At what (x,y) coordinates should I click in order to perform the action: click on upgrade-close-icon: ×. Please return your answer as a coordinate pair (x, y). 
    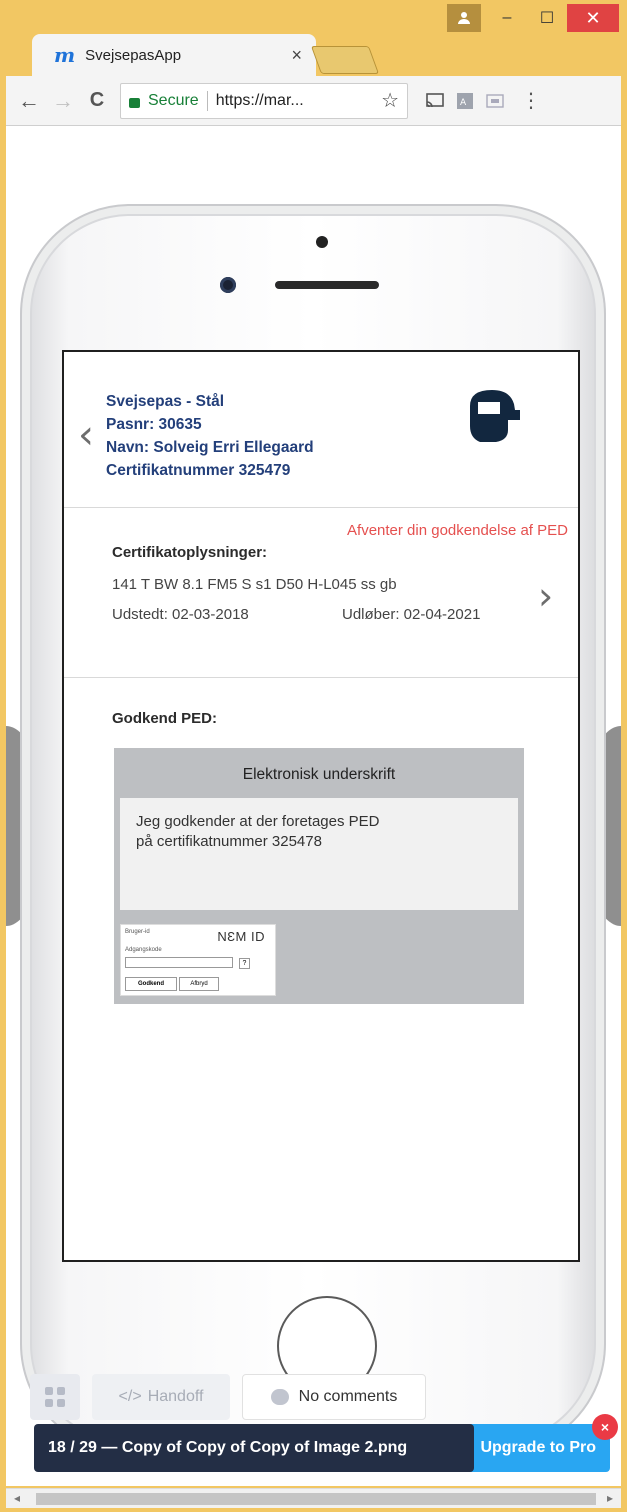
    Looking at the image, I should click on (605, 1427).